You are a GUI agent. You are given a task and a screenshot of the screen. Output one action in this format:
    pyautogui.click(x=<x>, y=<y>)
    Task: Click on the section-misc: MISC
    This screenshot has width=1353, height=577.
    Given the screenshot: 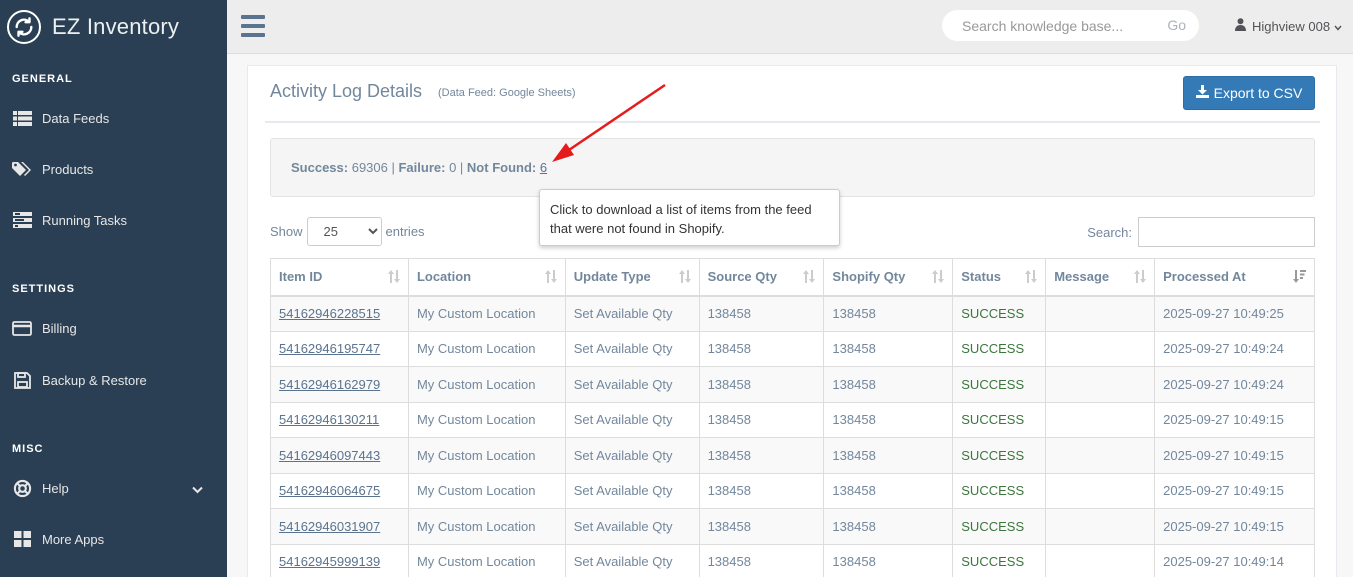 What is the action you would take?
    pyautogui.click(x=28, y=449)
    